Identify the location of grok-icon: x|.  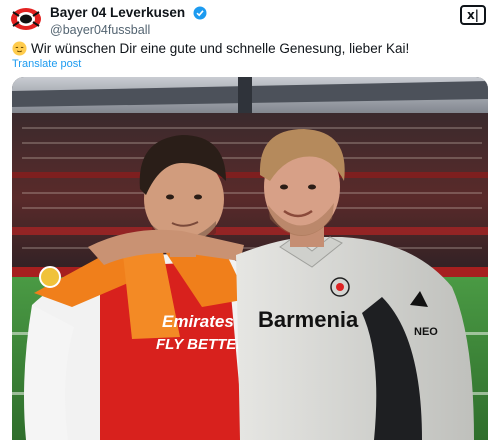
(473, 15).